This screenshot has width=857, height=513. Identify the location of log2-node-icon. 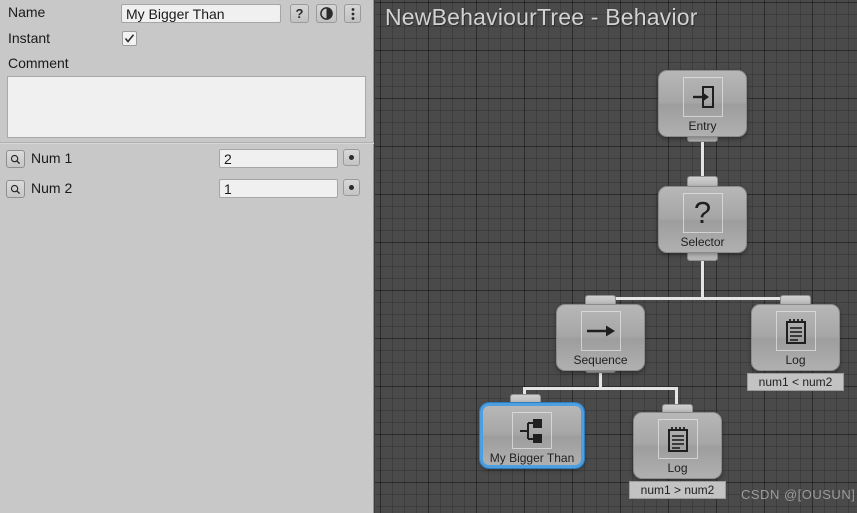
(677, 439).